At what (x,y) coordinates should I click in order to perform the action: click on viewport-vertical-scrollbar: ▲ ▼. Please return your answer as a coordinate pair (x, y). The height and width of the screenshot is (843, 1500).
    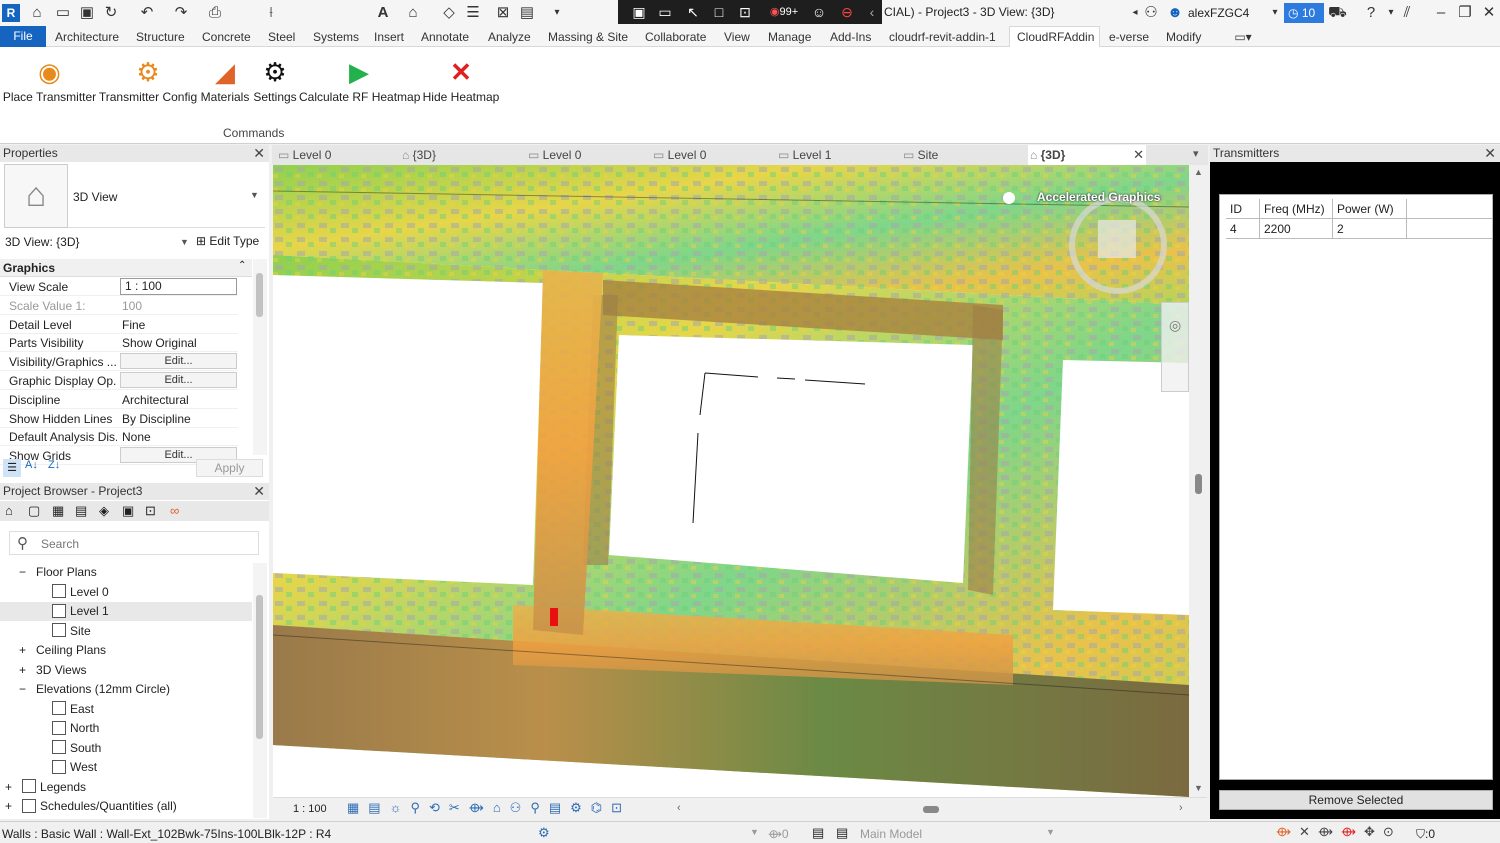
    Looking at the image, I should click on (1198, 481).